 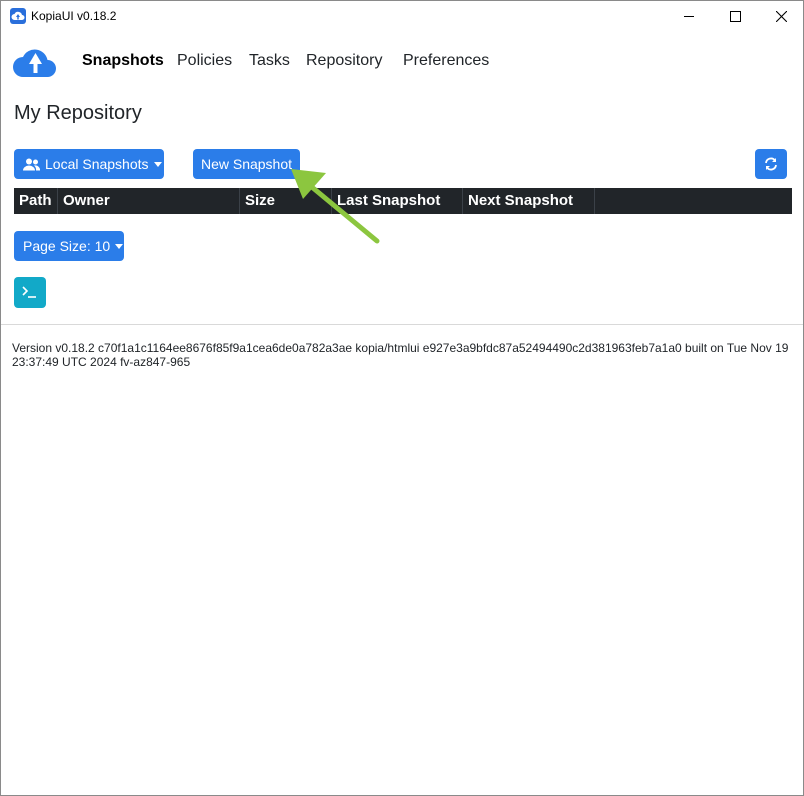 I want to click on minimize-icon, so click(x=688, y=16).